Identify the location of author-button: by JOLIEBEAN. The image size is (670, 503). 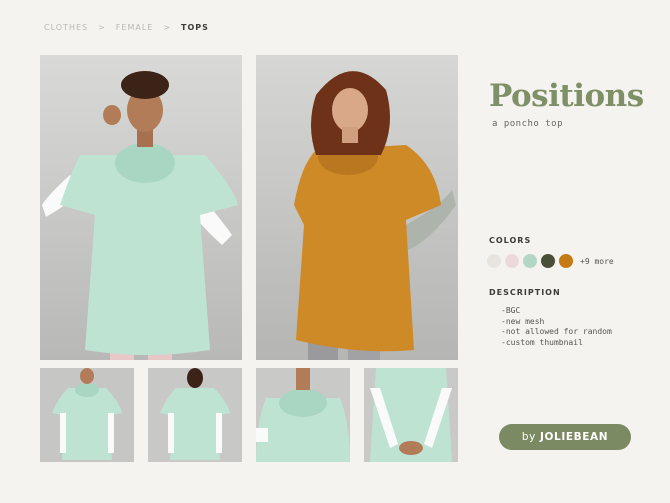
(565, 437).